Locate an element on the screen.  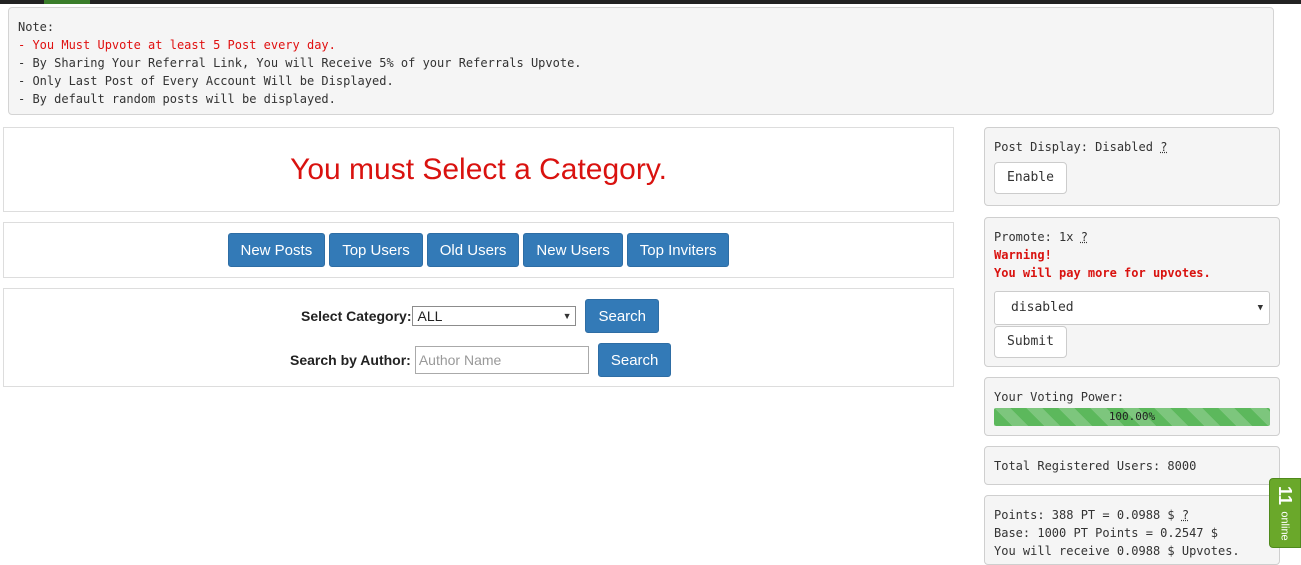
points-line: Points: 388 PT = 0.0988 $ ? is located at coordinates (1132, 515).